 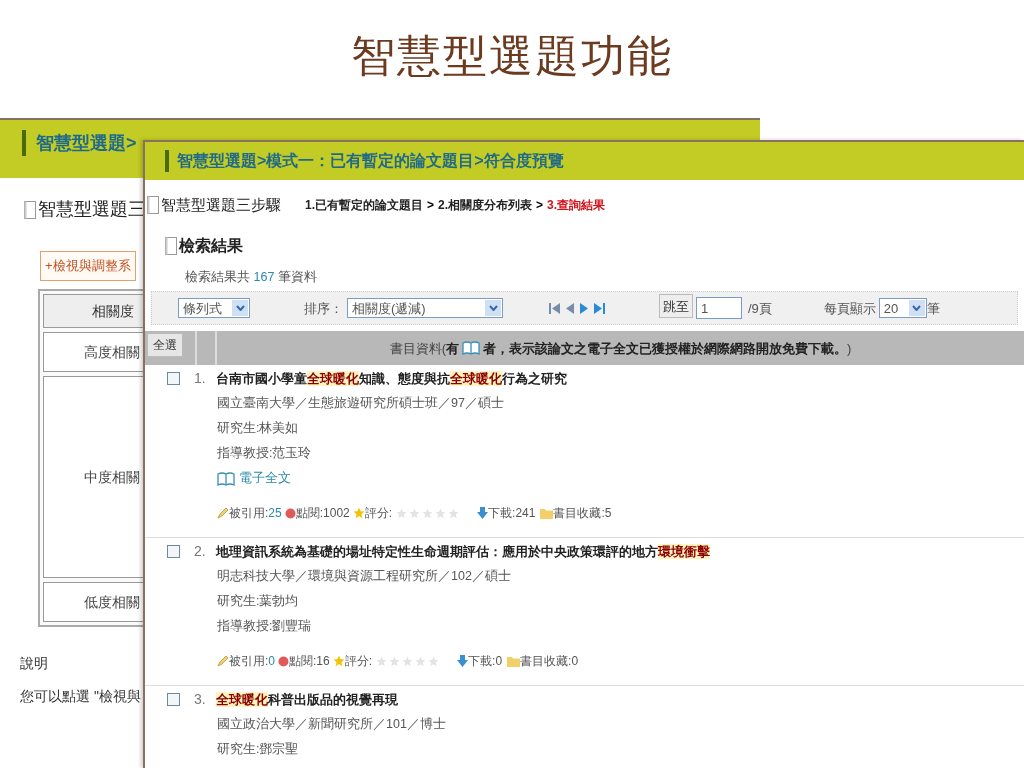 What do you see at coordinates (309, 662) in the screenshot?
I see `view-count: 點閱:16` at bounding box center [309, 662].